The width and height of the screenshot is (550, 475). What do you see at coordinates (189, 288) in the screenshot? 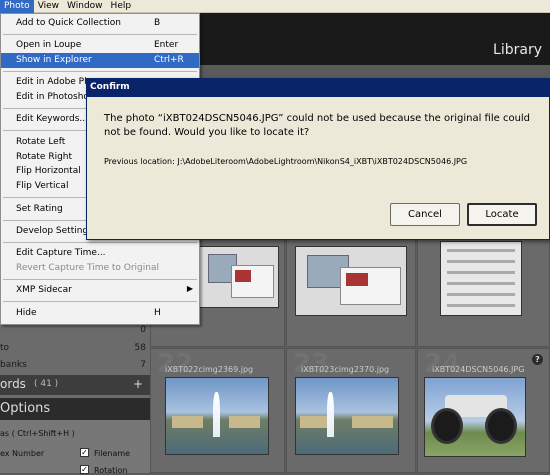
I see `submenu-arrow-icon: ▶` at bounding box center [189, 288].